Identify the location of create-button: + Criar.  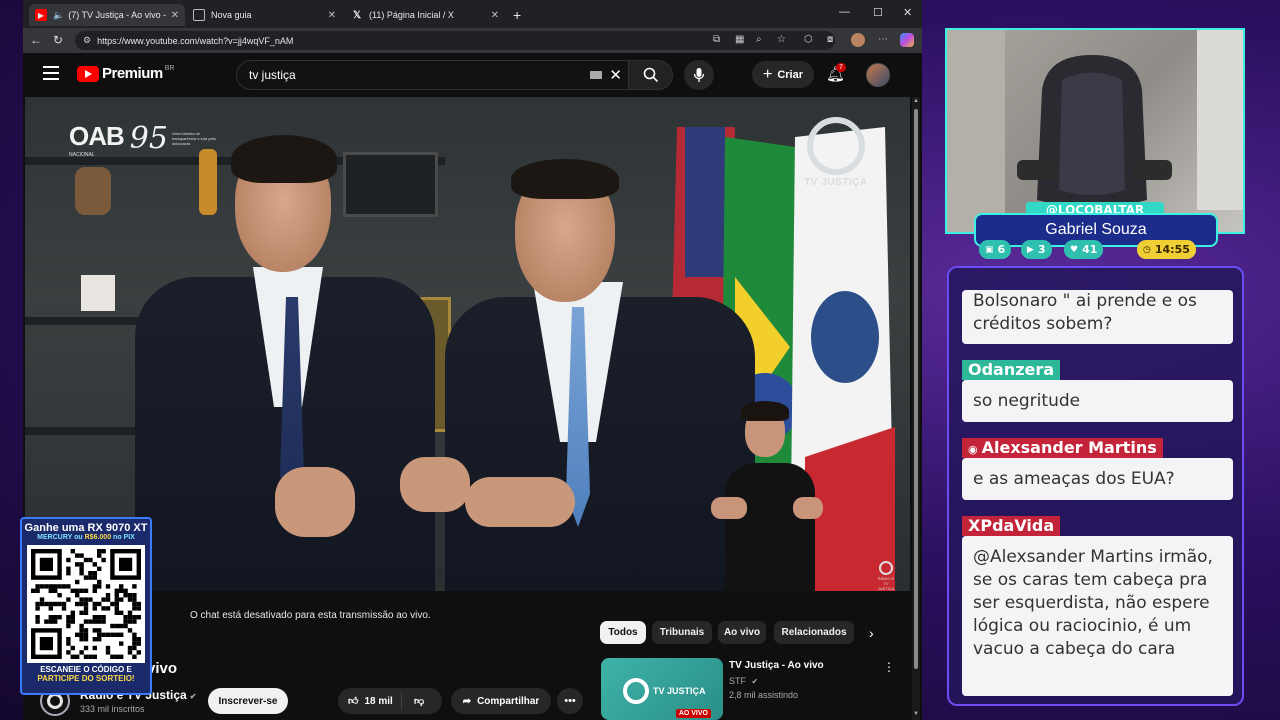
(783, 74).